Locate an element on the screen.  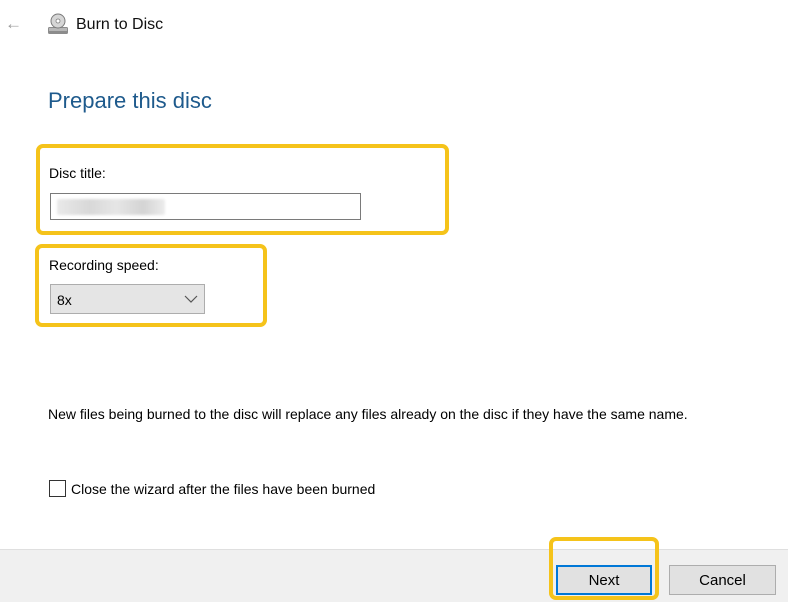
recording-speed-dropdown: 8x is located at coordinates (127, 299).